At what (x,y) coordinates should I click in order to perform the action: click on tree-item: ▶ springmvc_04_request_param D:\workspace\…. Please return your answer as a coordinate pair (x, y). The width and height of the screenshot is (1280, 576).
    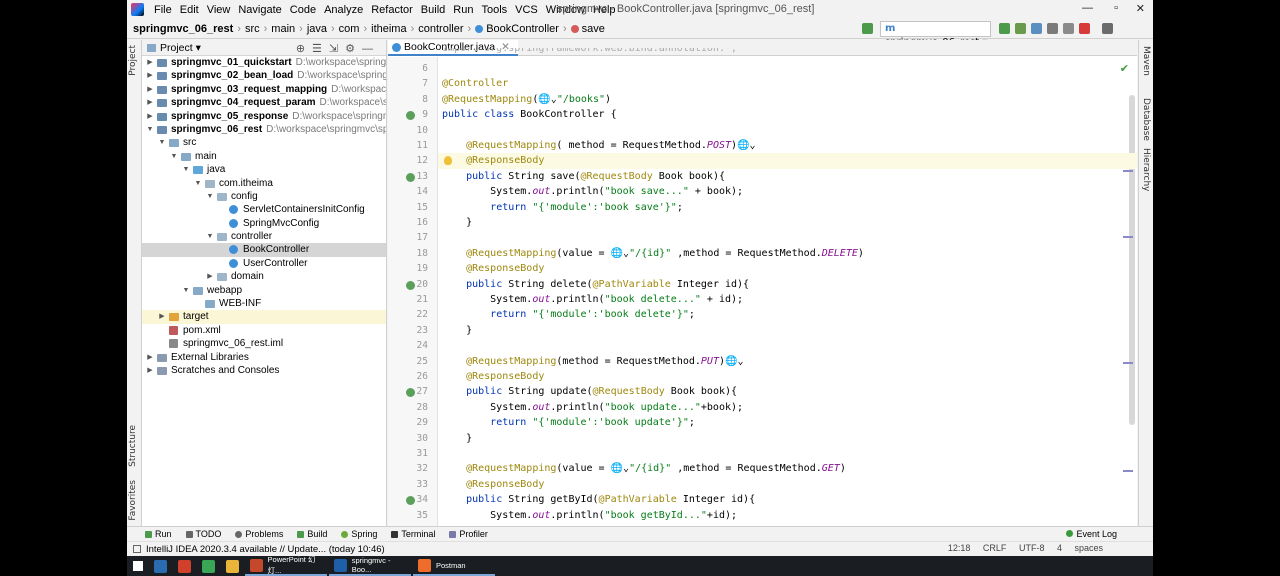
    Looking at the image, I should click on (264, 102).